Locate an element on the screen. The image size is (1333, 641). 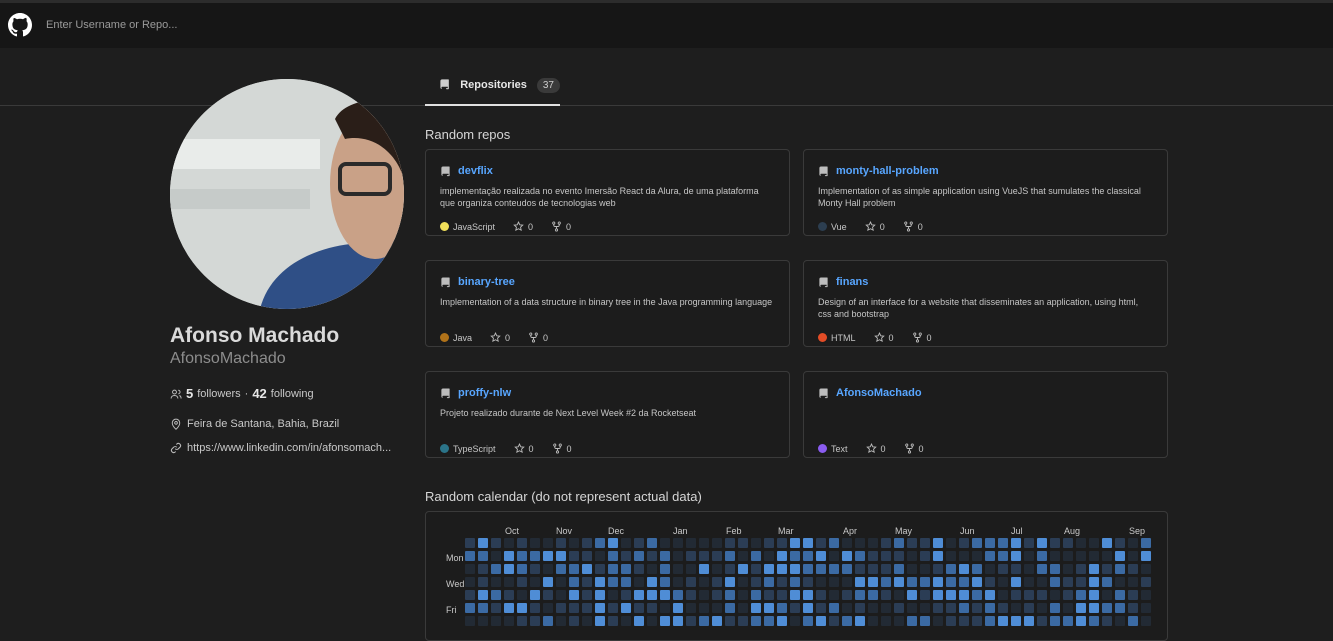
followers-count: 5 is located at coordinates (189, 393).